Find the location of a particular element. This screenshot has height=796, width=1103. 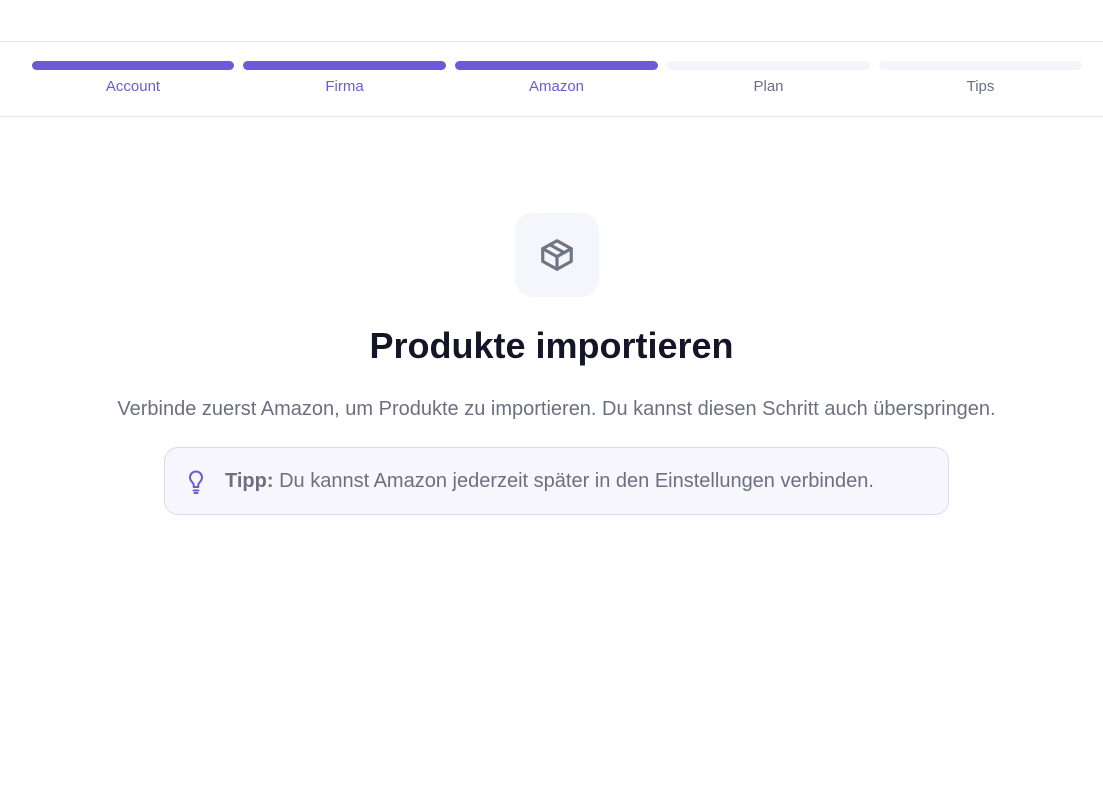

tip-label: Tipp: is located at coordinates (249, 481).